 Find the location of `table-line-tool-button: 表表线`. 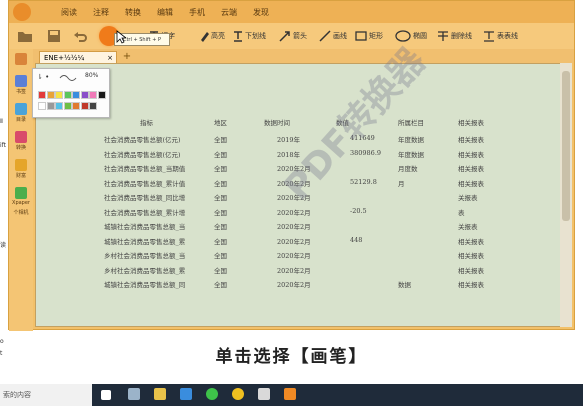

table-line-tool-button: 表表线 is located at coordinates (500, 36).